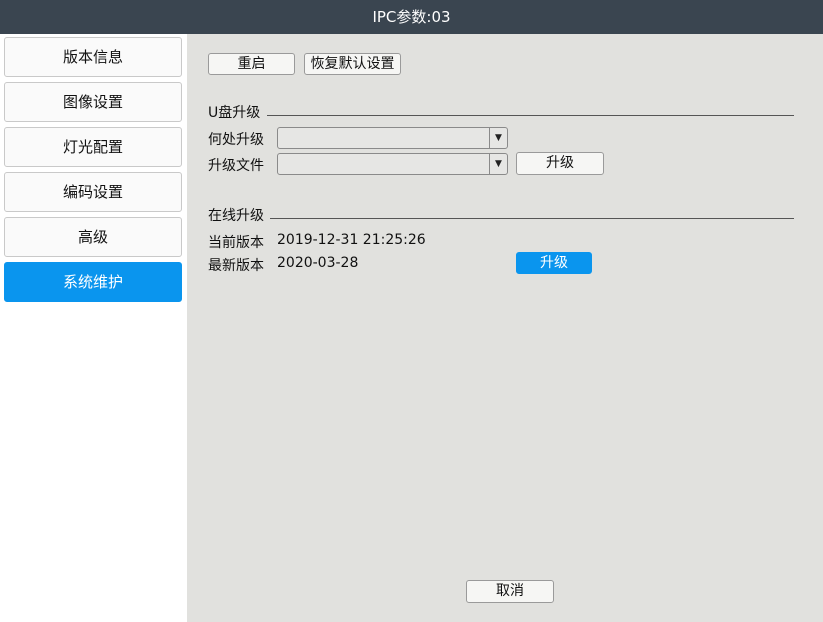 This screenshot has width=823, height=622. What do you see at coordinates (392, 138) in the screenshot?
I see `upgrade-location-select: ▼` at bounding box center [392, 138].